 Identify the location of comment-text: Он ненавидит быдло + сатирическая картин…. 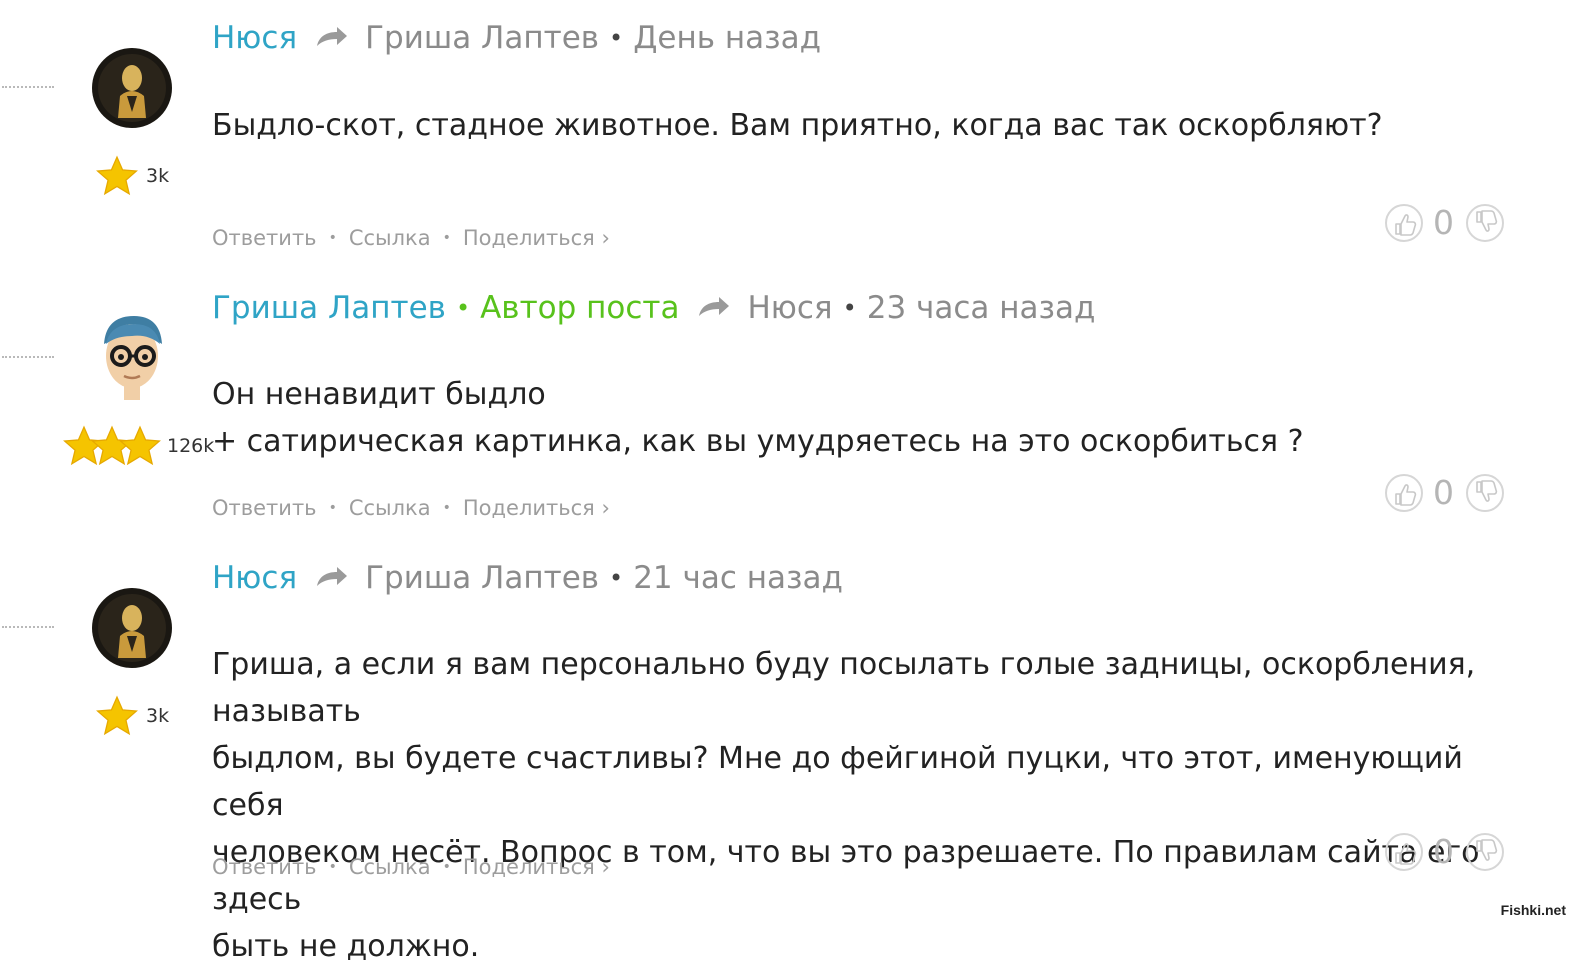
(867, 418).